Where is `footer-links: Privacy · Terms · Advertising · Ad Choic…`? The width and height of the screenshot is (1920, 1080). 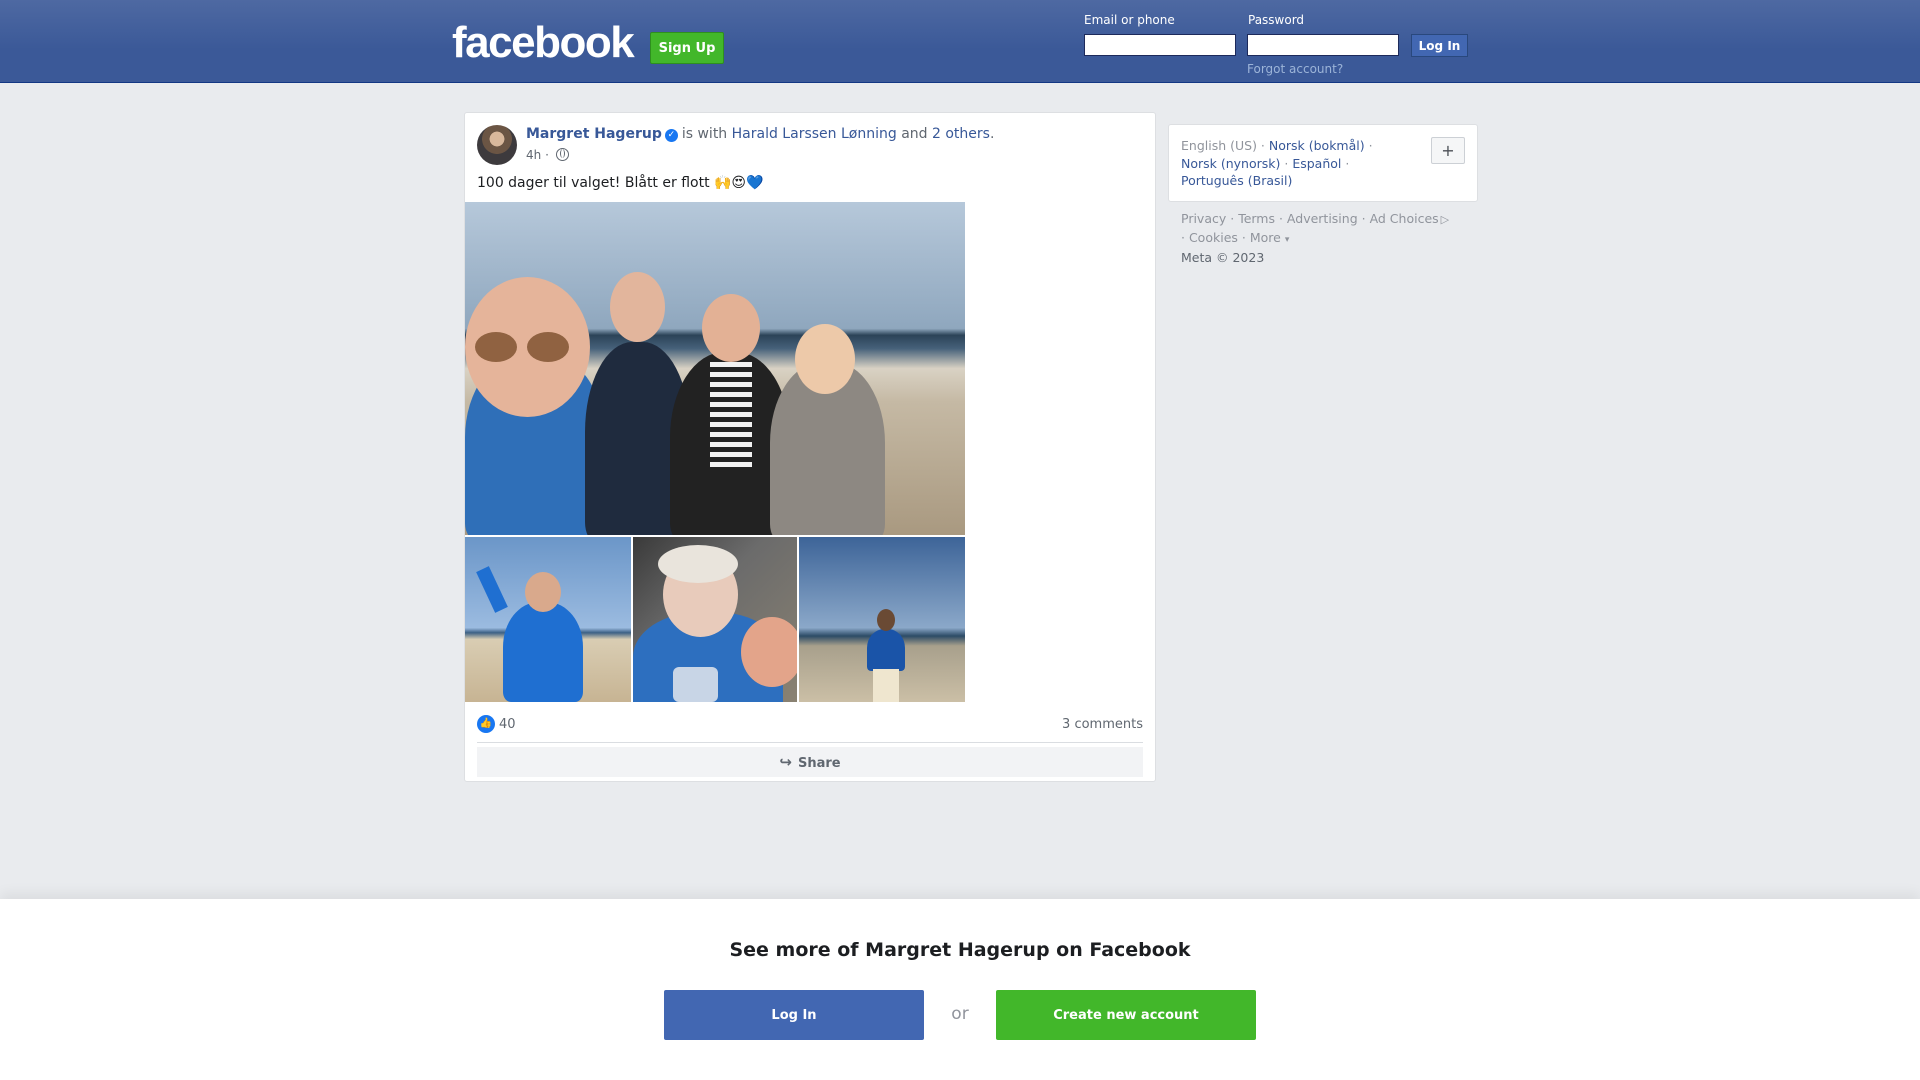
footer-links: Privacy · Terms · Advertising · Ad Choic… is located at coordinates (1315, 238).